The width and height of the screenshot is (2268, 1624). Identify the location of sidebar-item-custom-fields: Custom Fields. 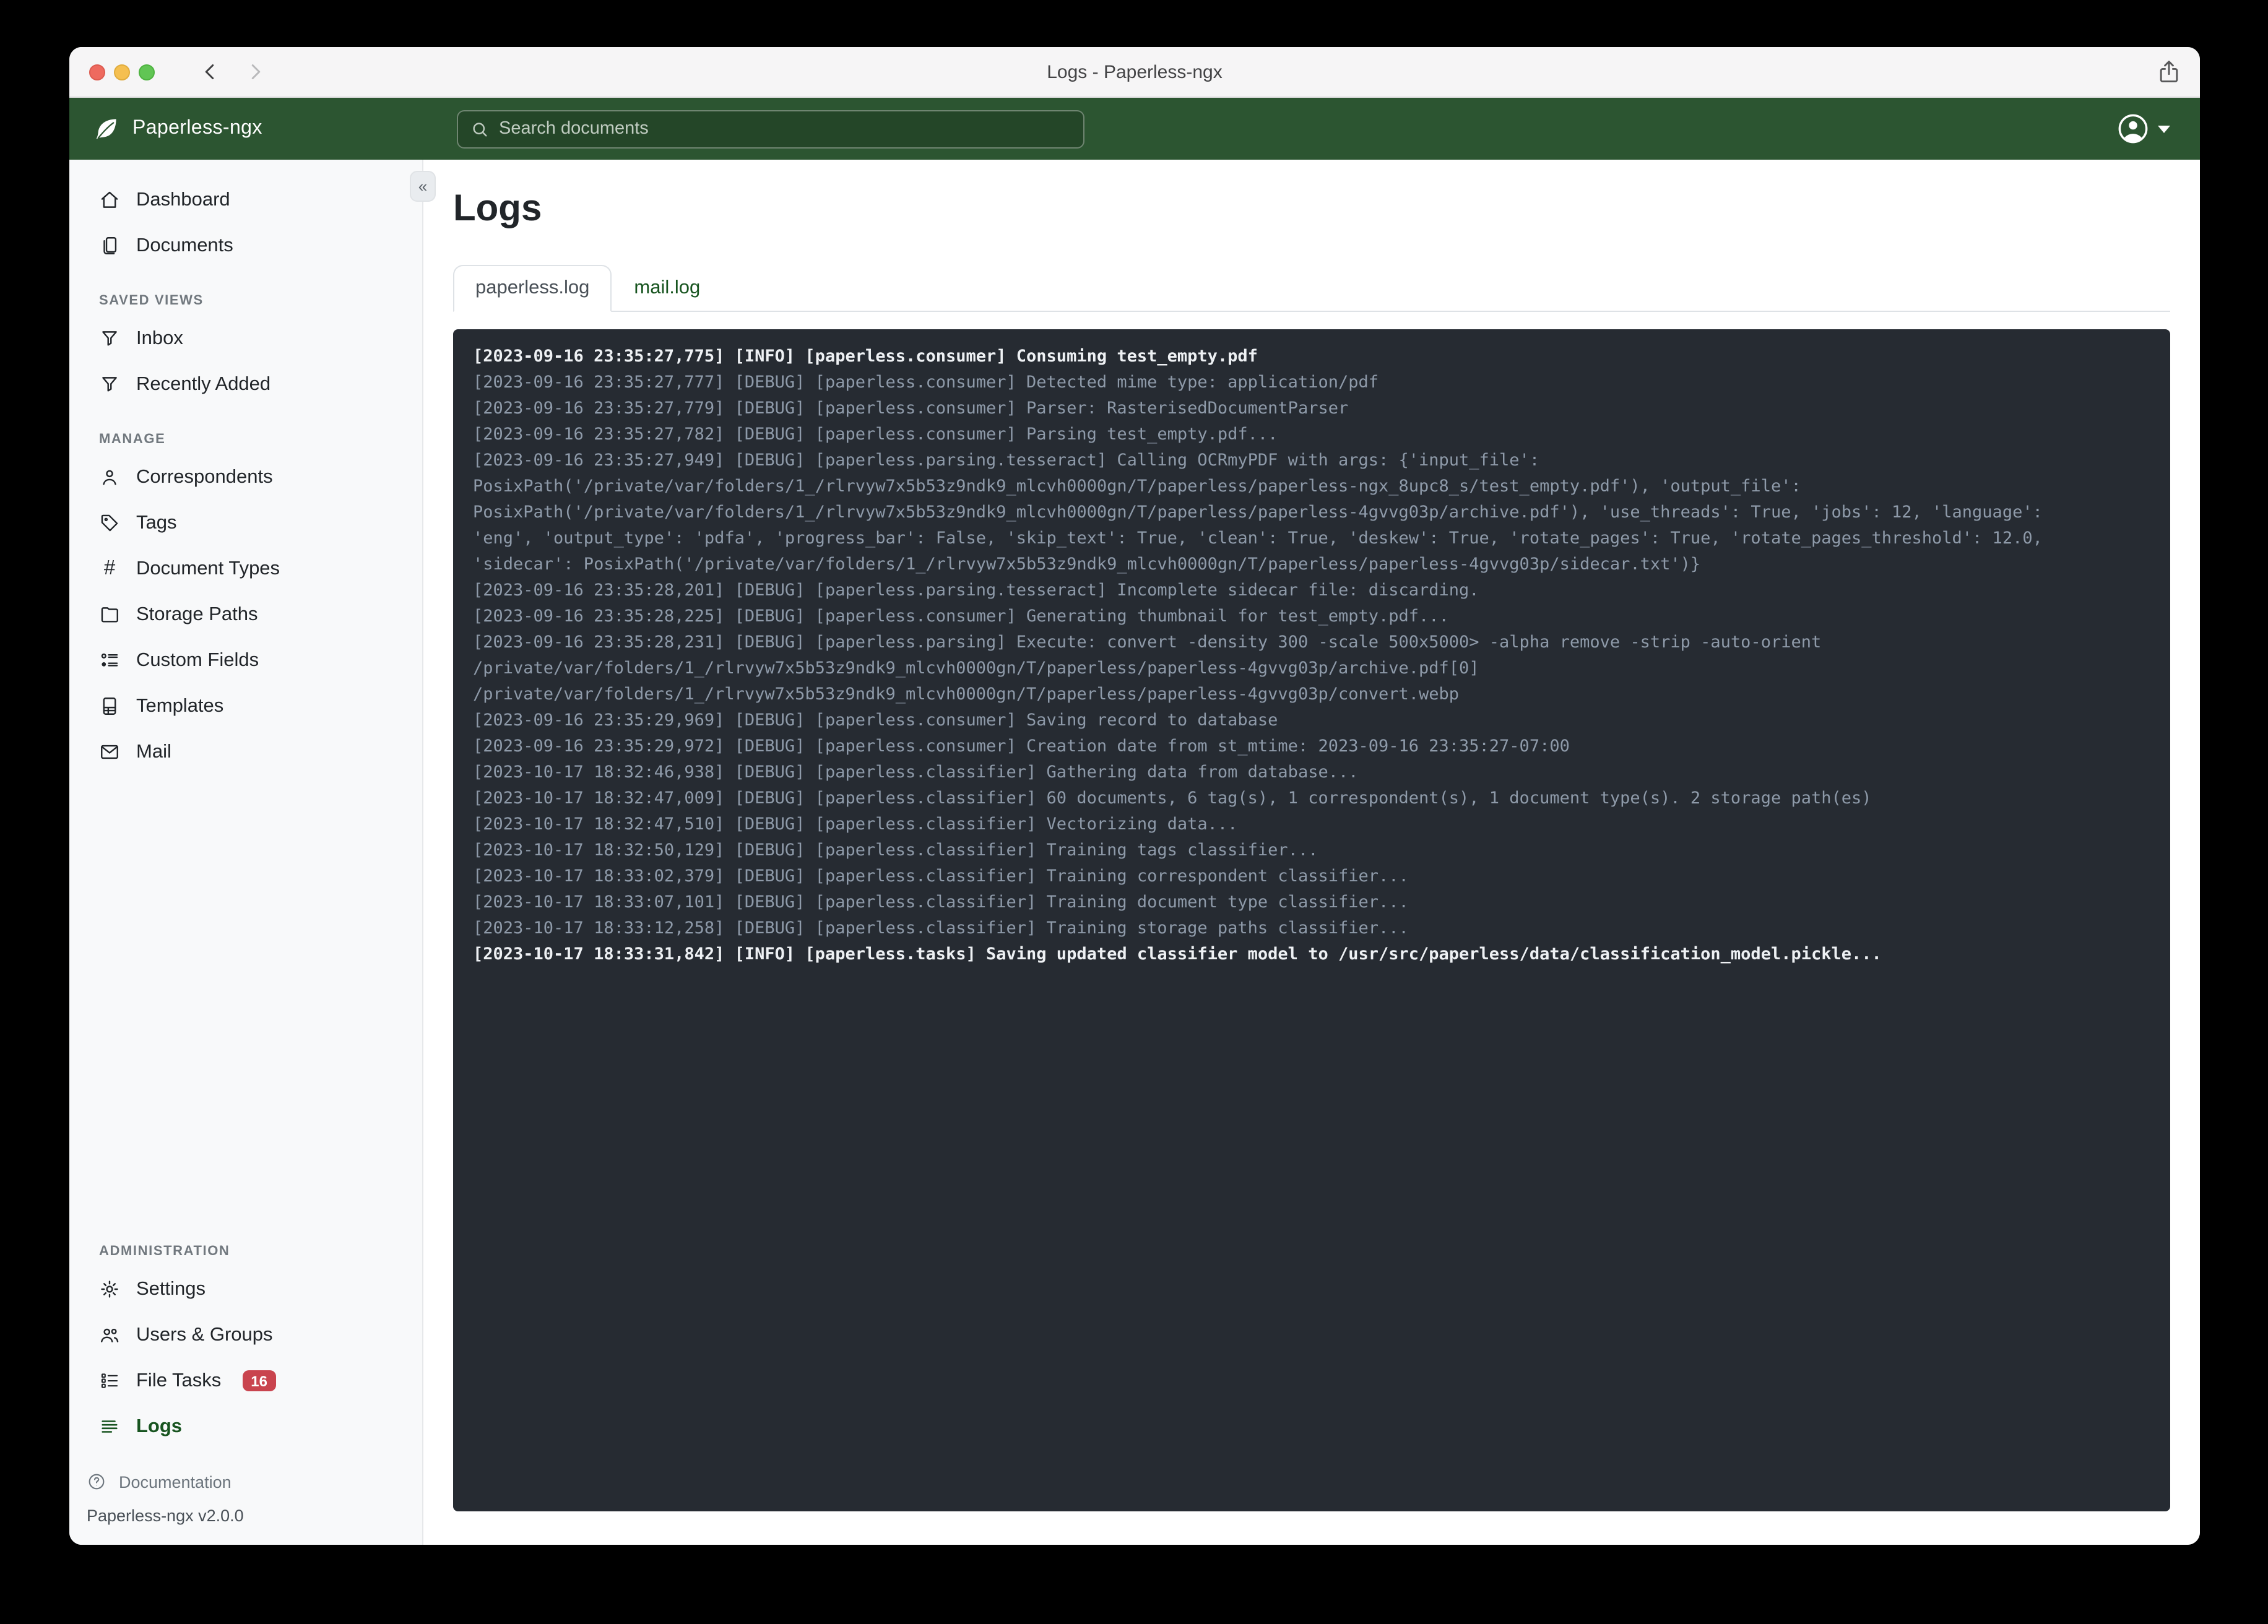
(246, 660).